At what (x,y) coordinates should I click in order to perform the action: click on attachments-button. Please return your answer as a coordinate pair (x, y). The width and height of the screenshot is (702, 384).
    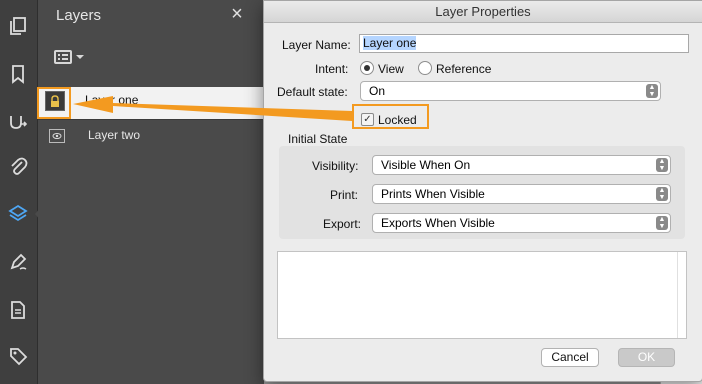
    Looking at the image, I should click on (18, 166).